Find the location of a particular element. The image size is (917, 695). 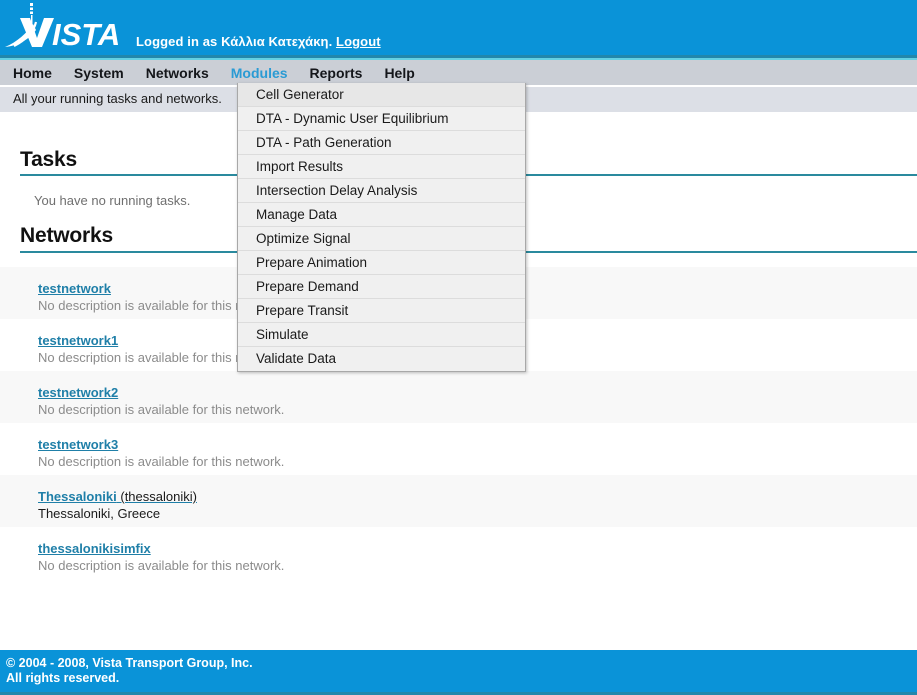

network-link: testnetwork1 is located at coordinates (78, 340).